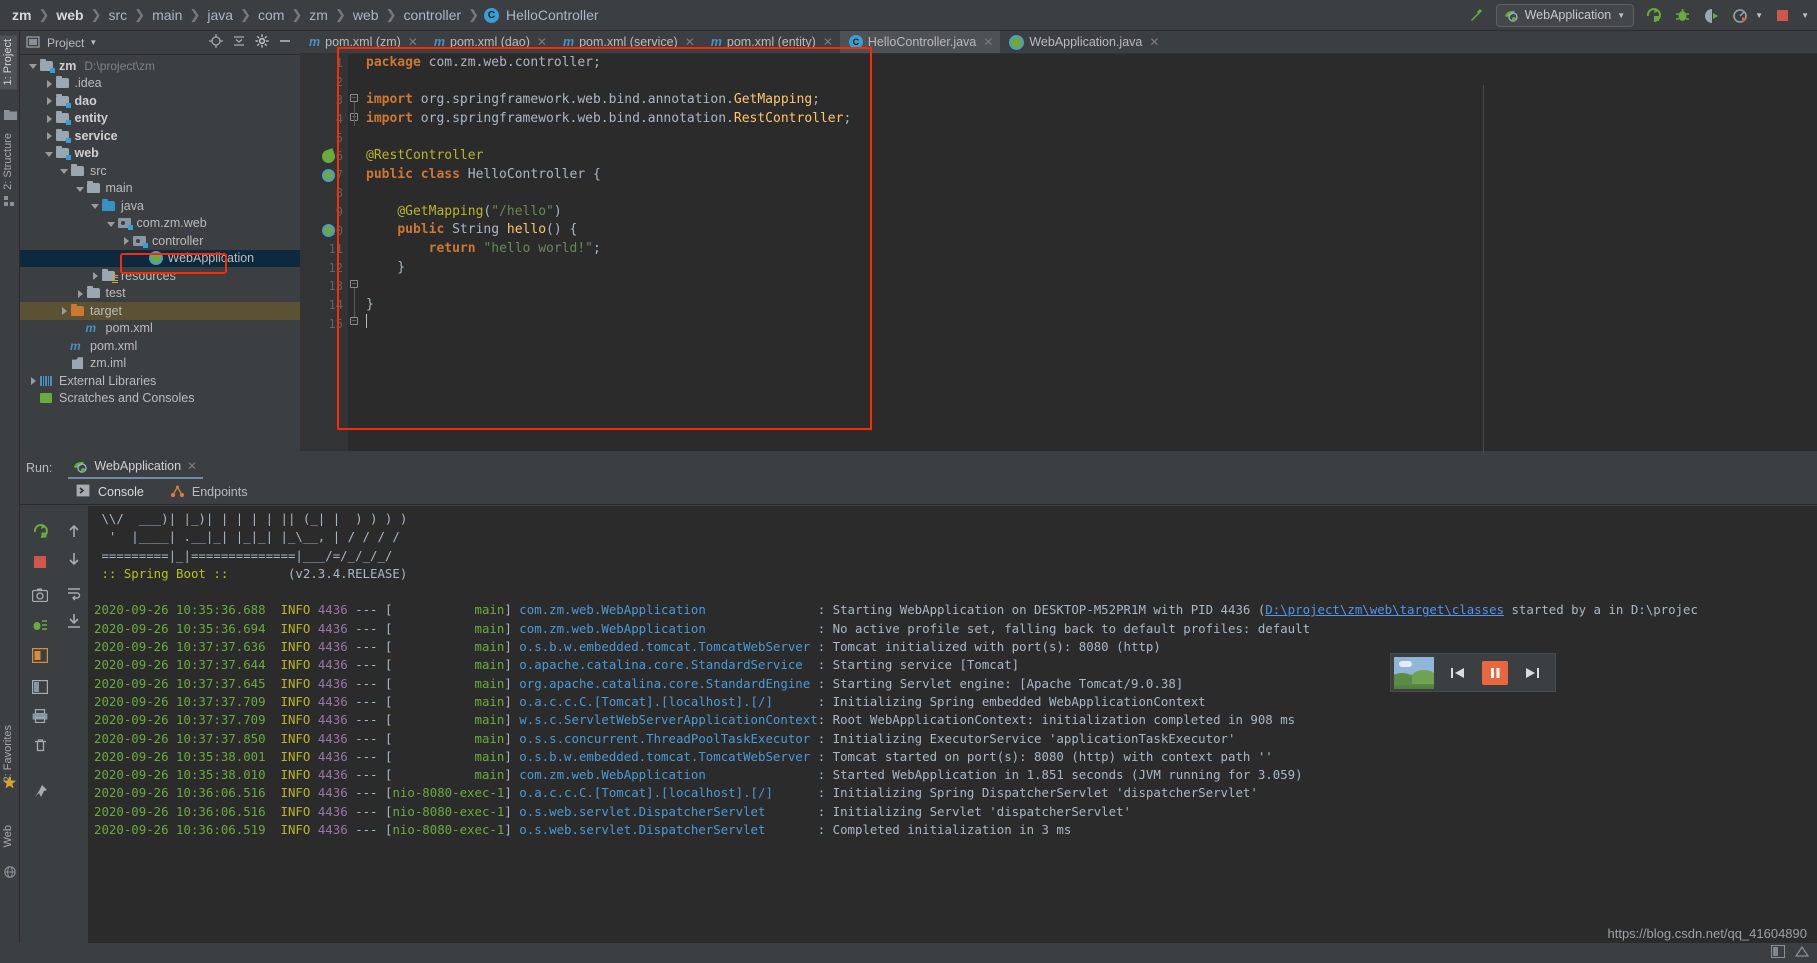 The image size is (1817, 963). Describe the element at coordinates (324, 252) in the screenshot. I see `editor-gutter: 1 2 3 4 5 6 7 8 9 10 11 12 13 14 15` at that location.